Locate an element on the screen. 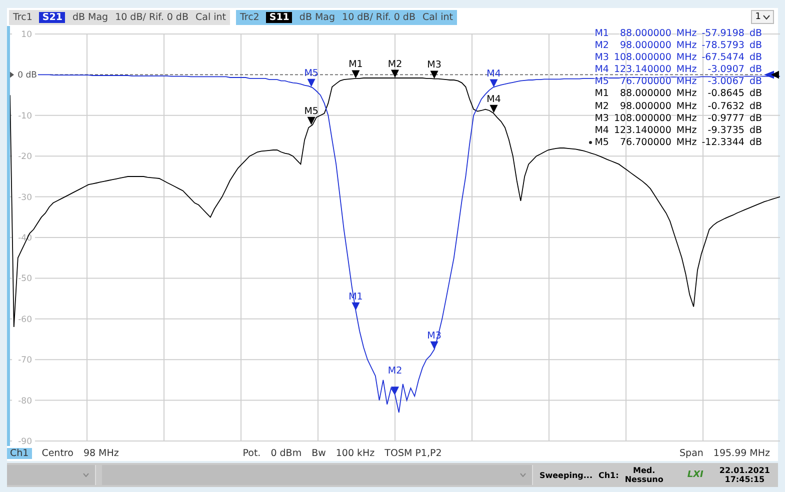 This screenshot has height=492, width=785. marker-label: M3 is located at coordinates (434, 65).